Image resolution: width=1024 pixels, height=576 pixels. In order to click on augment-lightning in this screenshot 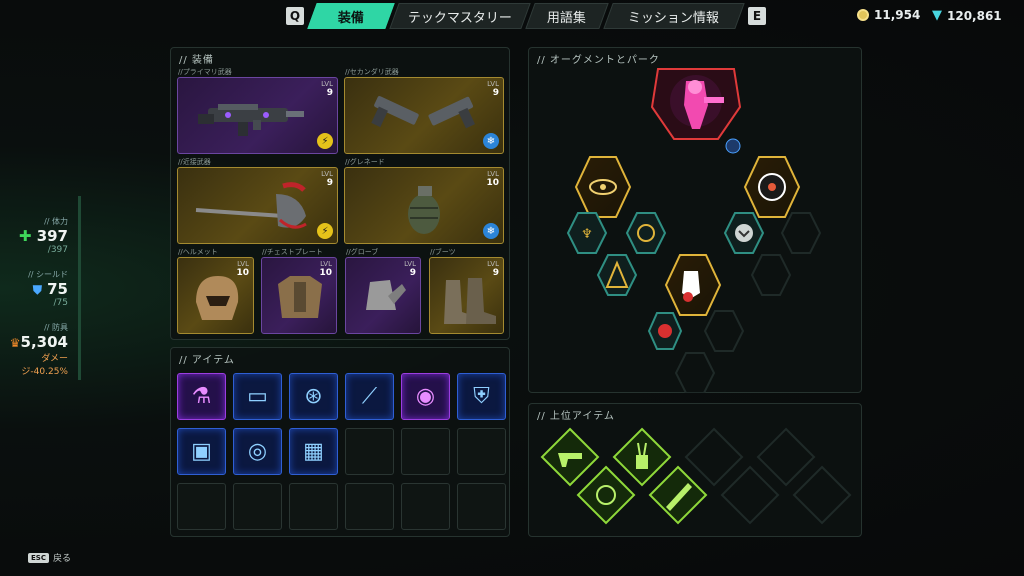, I will do `click(617, 275)`.